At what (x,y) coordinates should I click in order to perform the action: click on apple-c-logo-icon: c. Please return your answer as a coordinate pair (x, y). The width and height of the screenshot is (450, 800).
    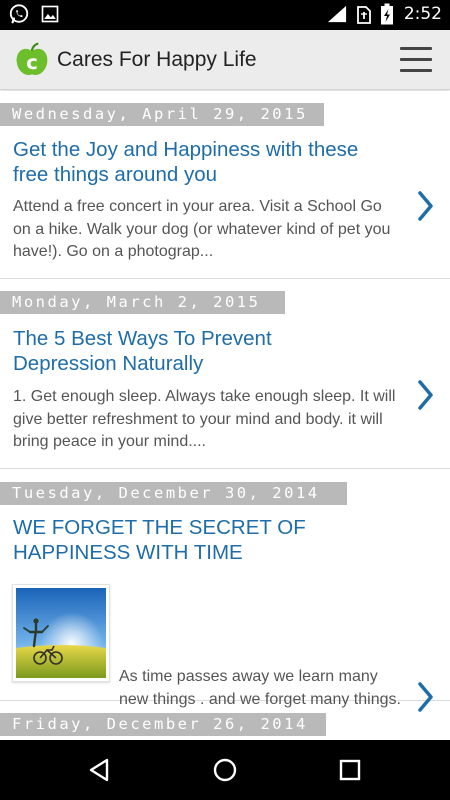
    Looking at the image, I should click on (32, 60).